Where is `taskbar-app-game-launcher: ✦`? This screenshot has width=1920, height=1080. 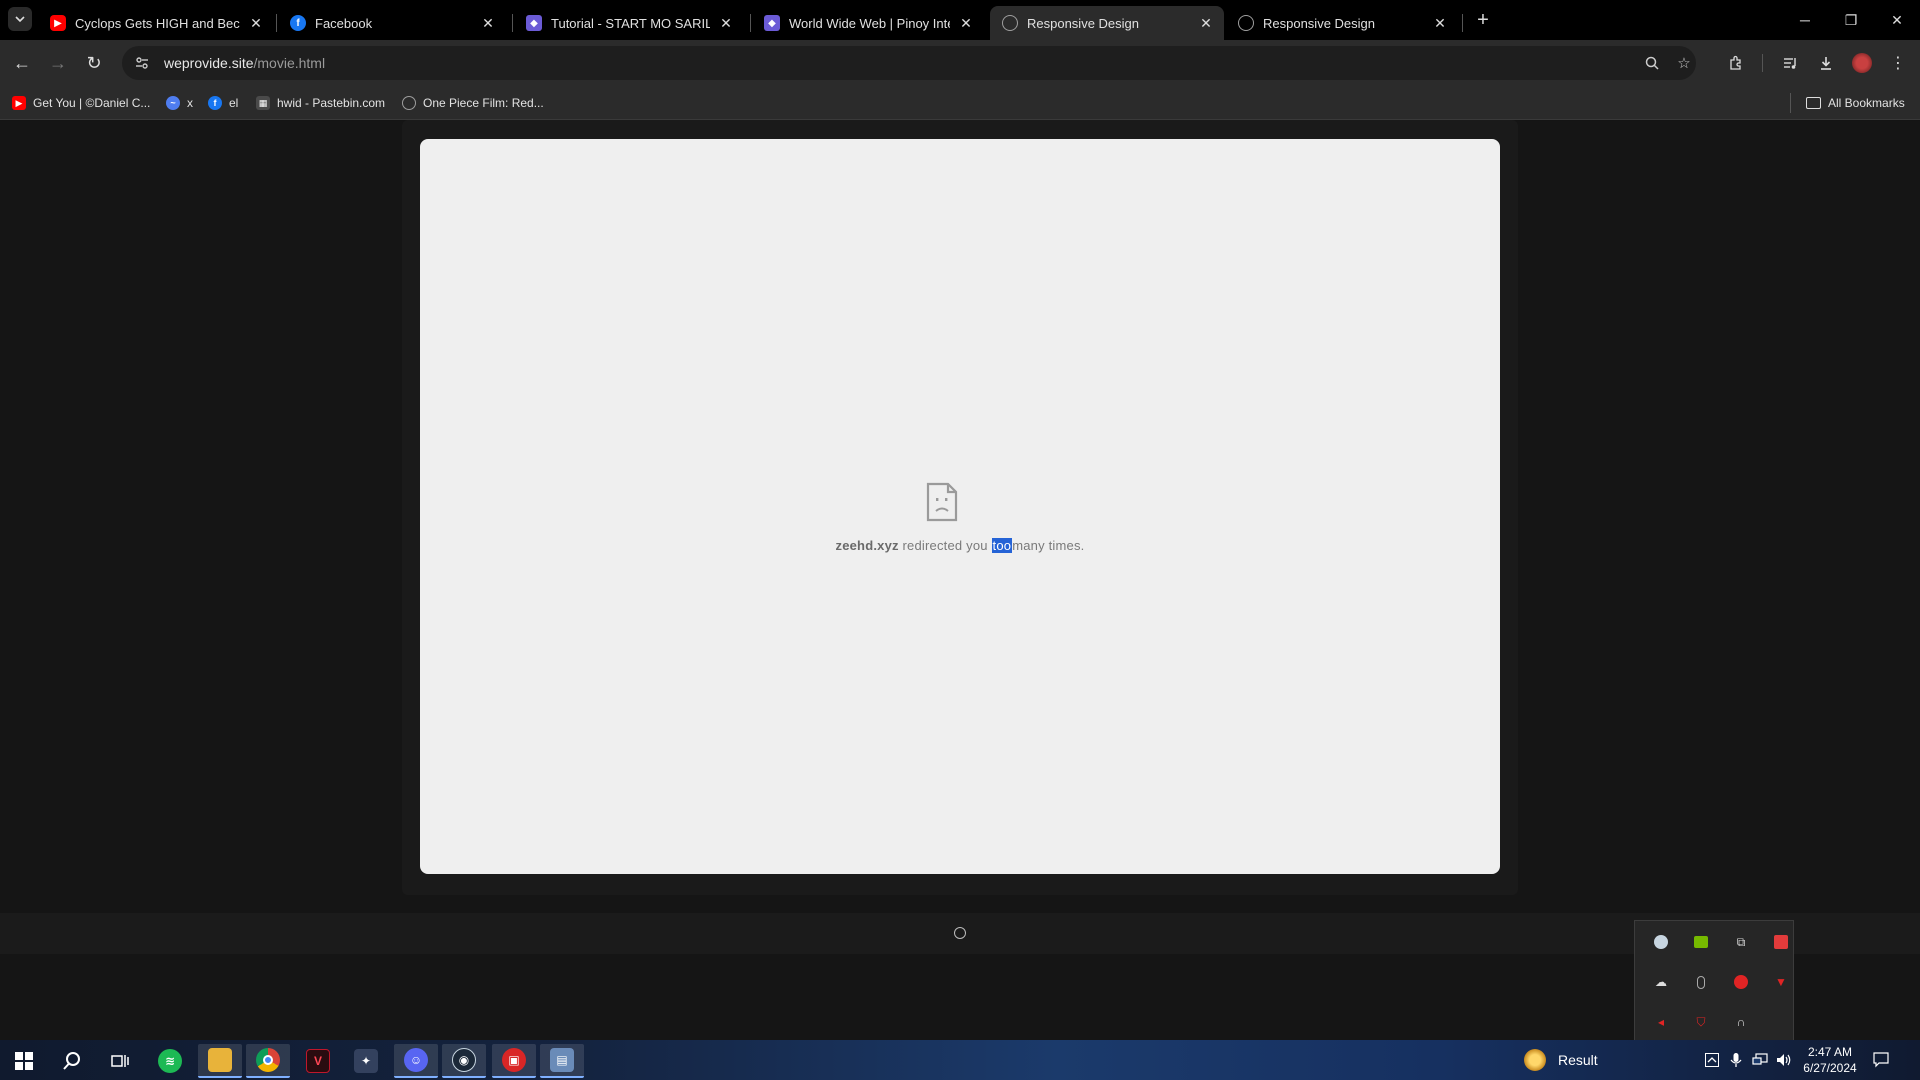 taskbar-app-game-launcher: ✦ is located at coordinates (366, 1061).